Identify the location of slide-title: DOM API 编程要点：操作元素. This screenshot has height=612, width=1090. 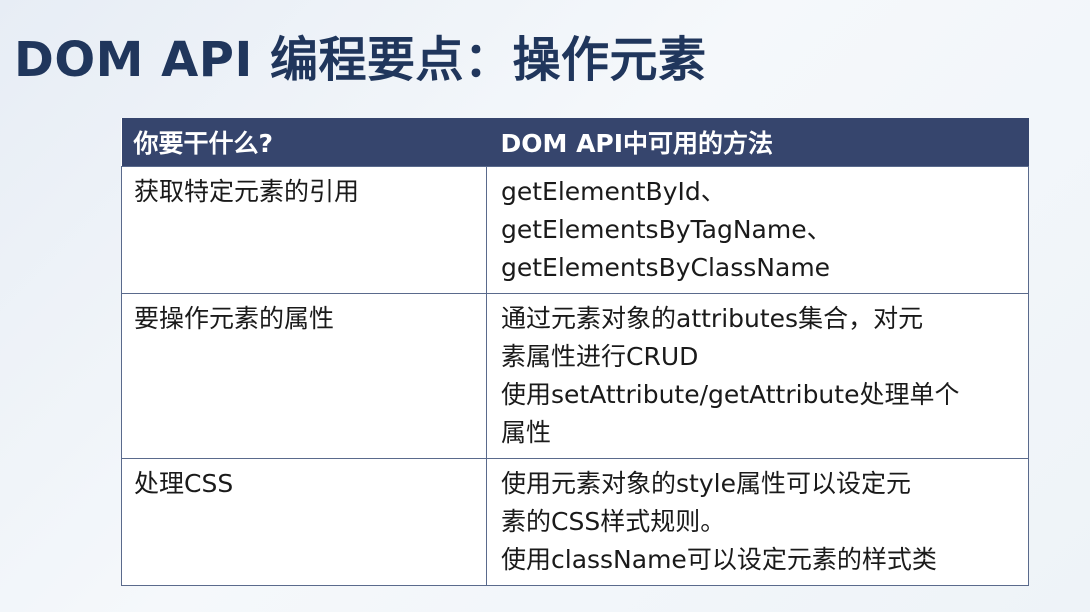
(360, 60).